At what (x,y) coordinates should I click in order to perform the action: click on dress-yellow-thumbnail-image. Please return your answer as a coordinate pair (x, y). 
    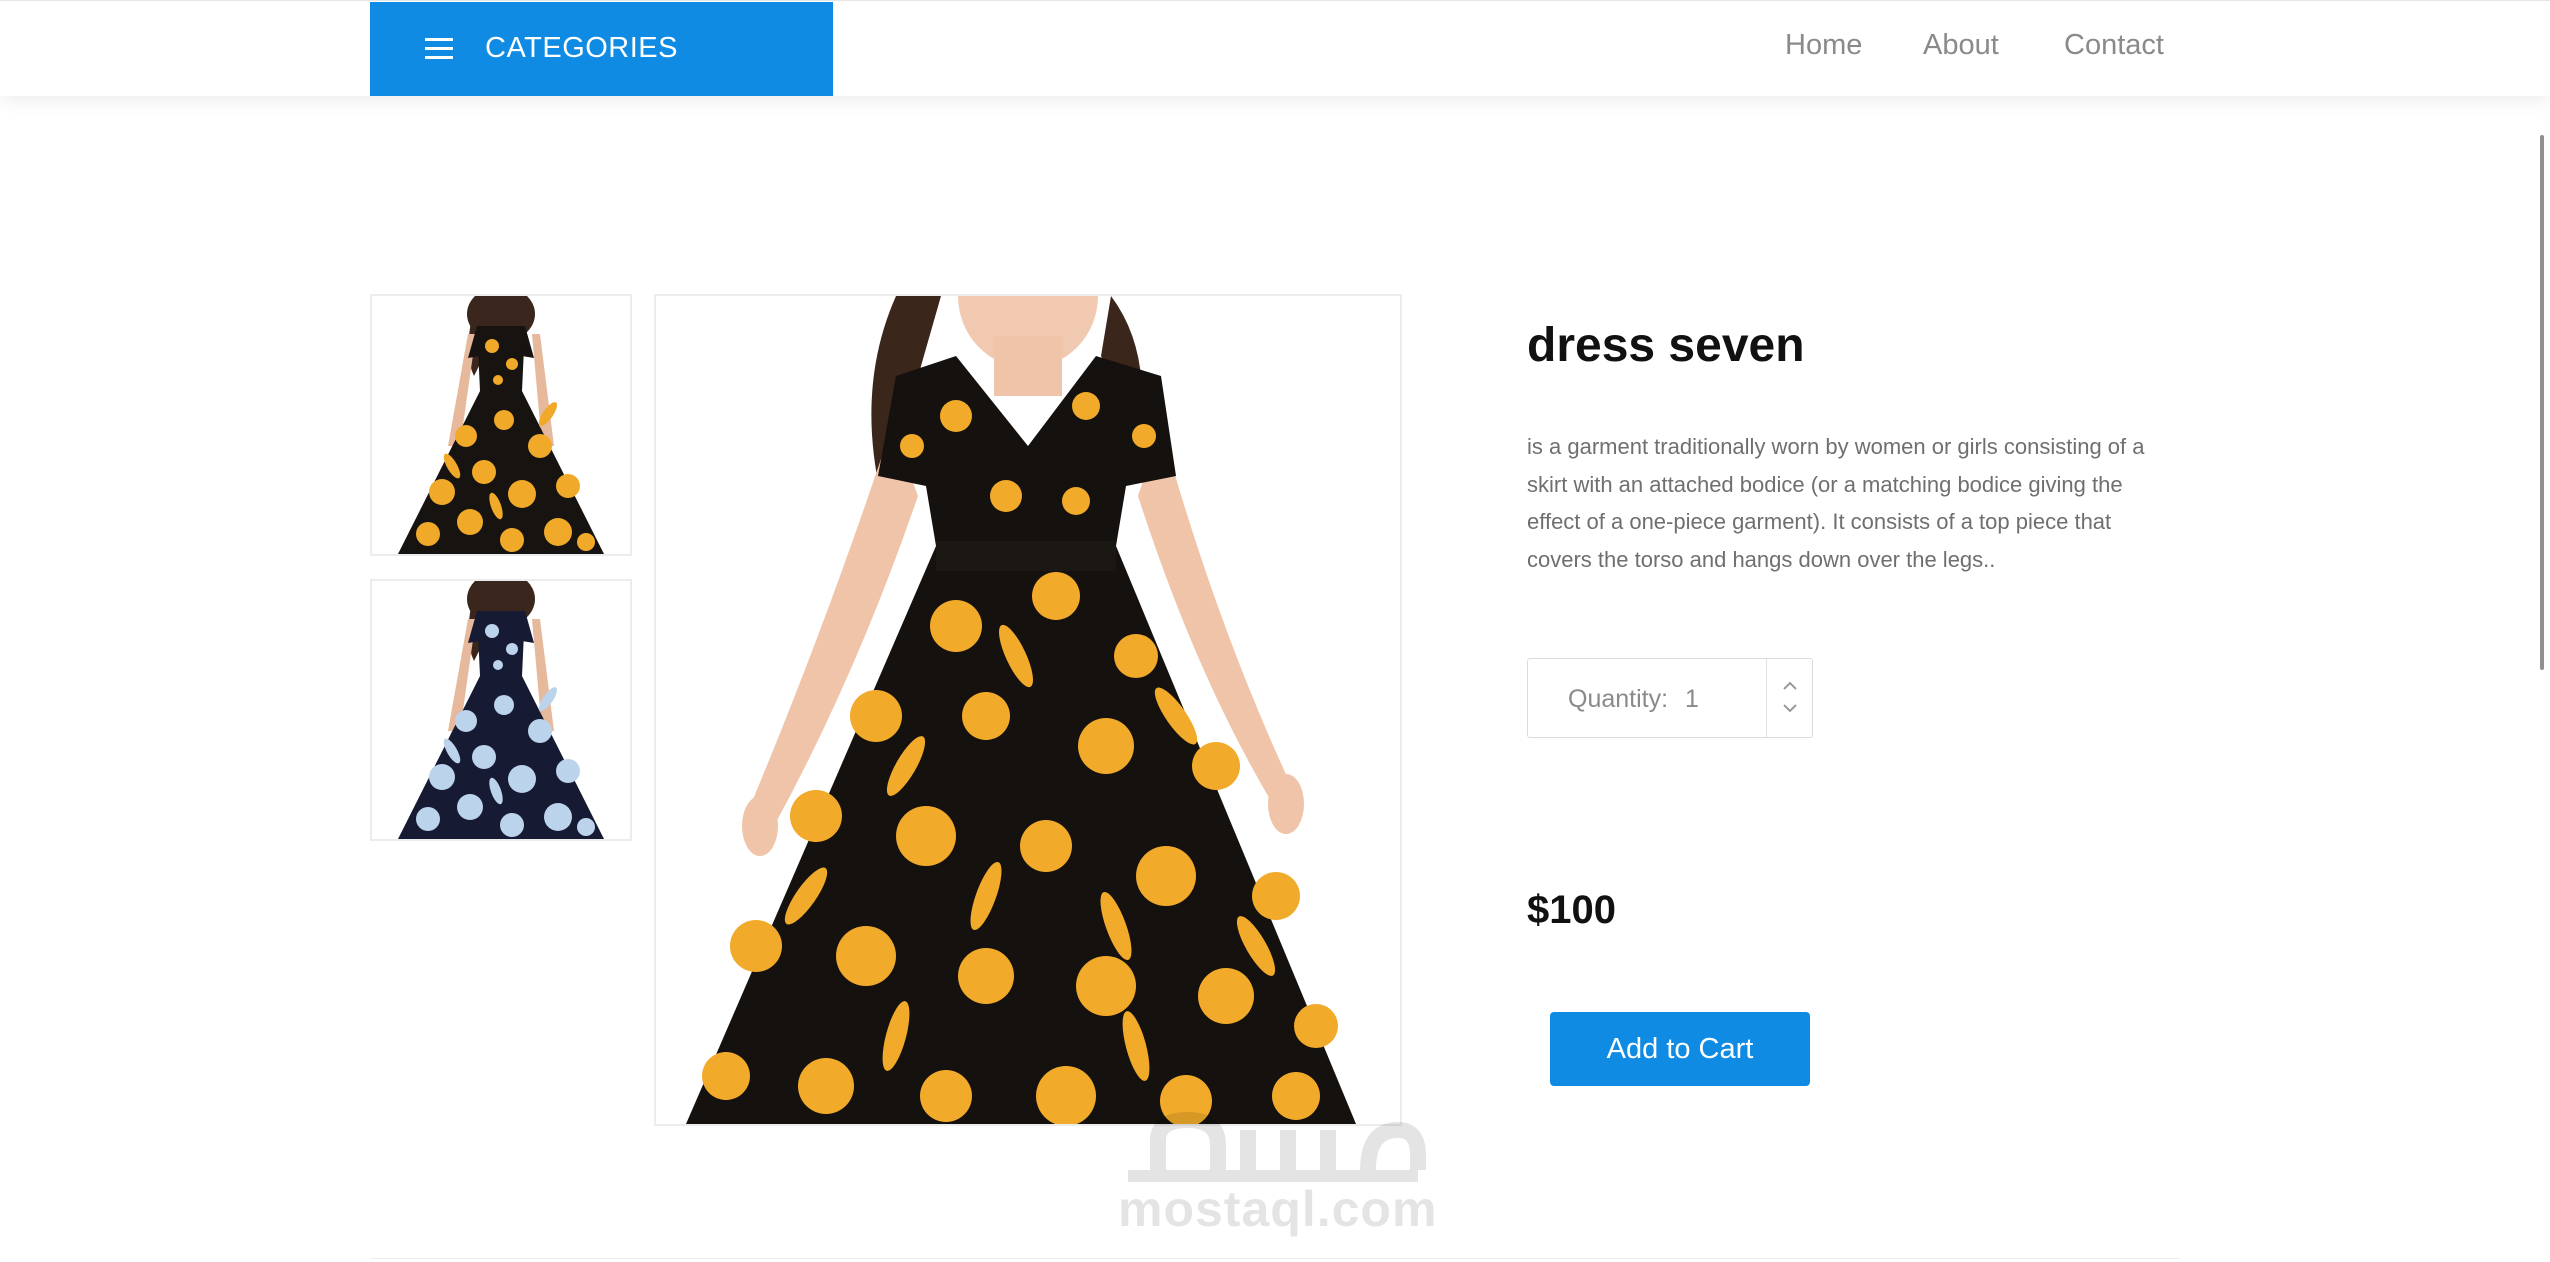
    Looking at the image, I should click on (501, 425).